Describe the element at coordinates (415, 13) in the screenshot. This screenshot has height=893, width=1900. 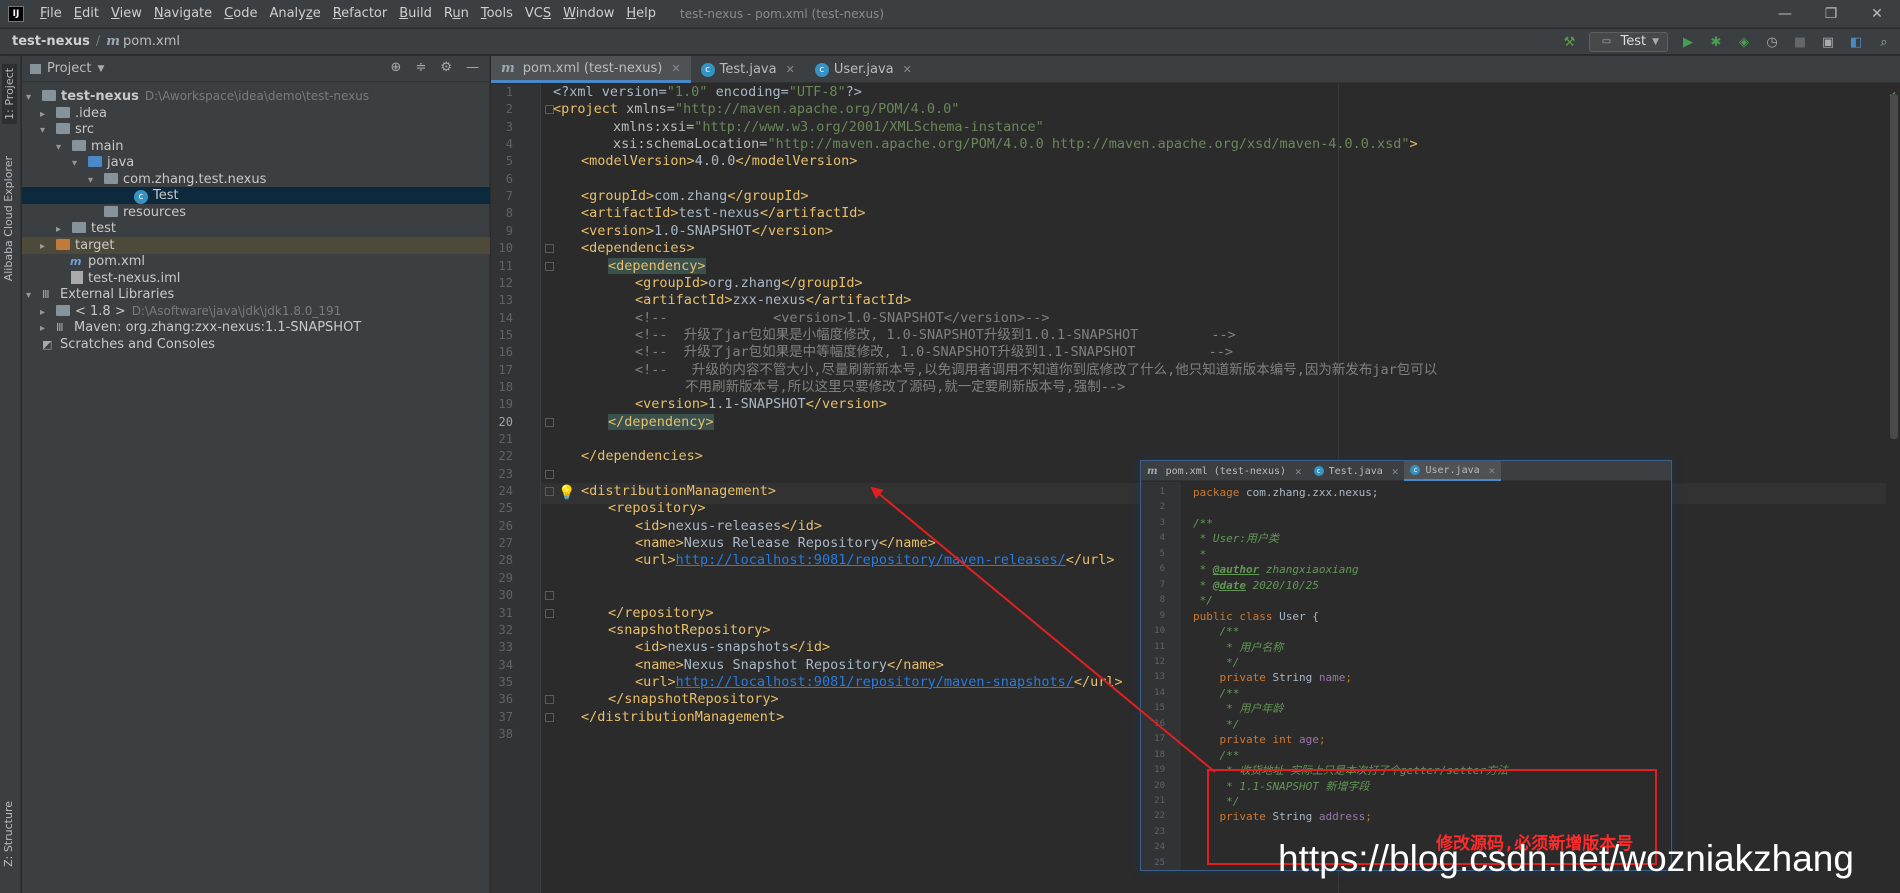
I see `menu-build: Build` at that location.